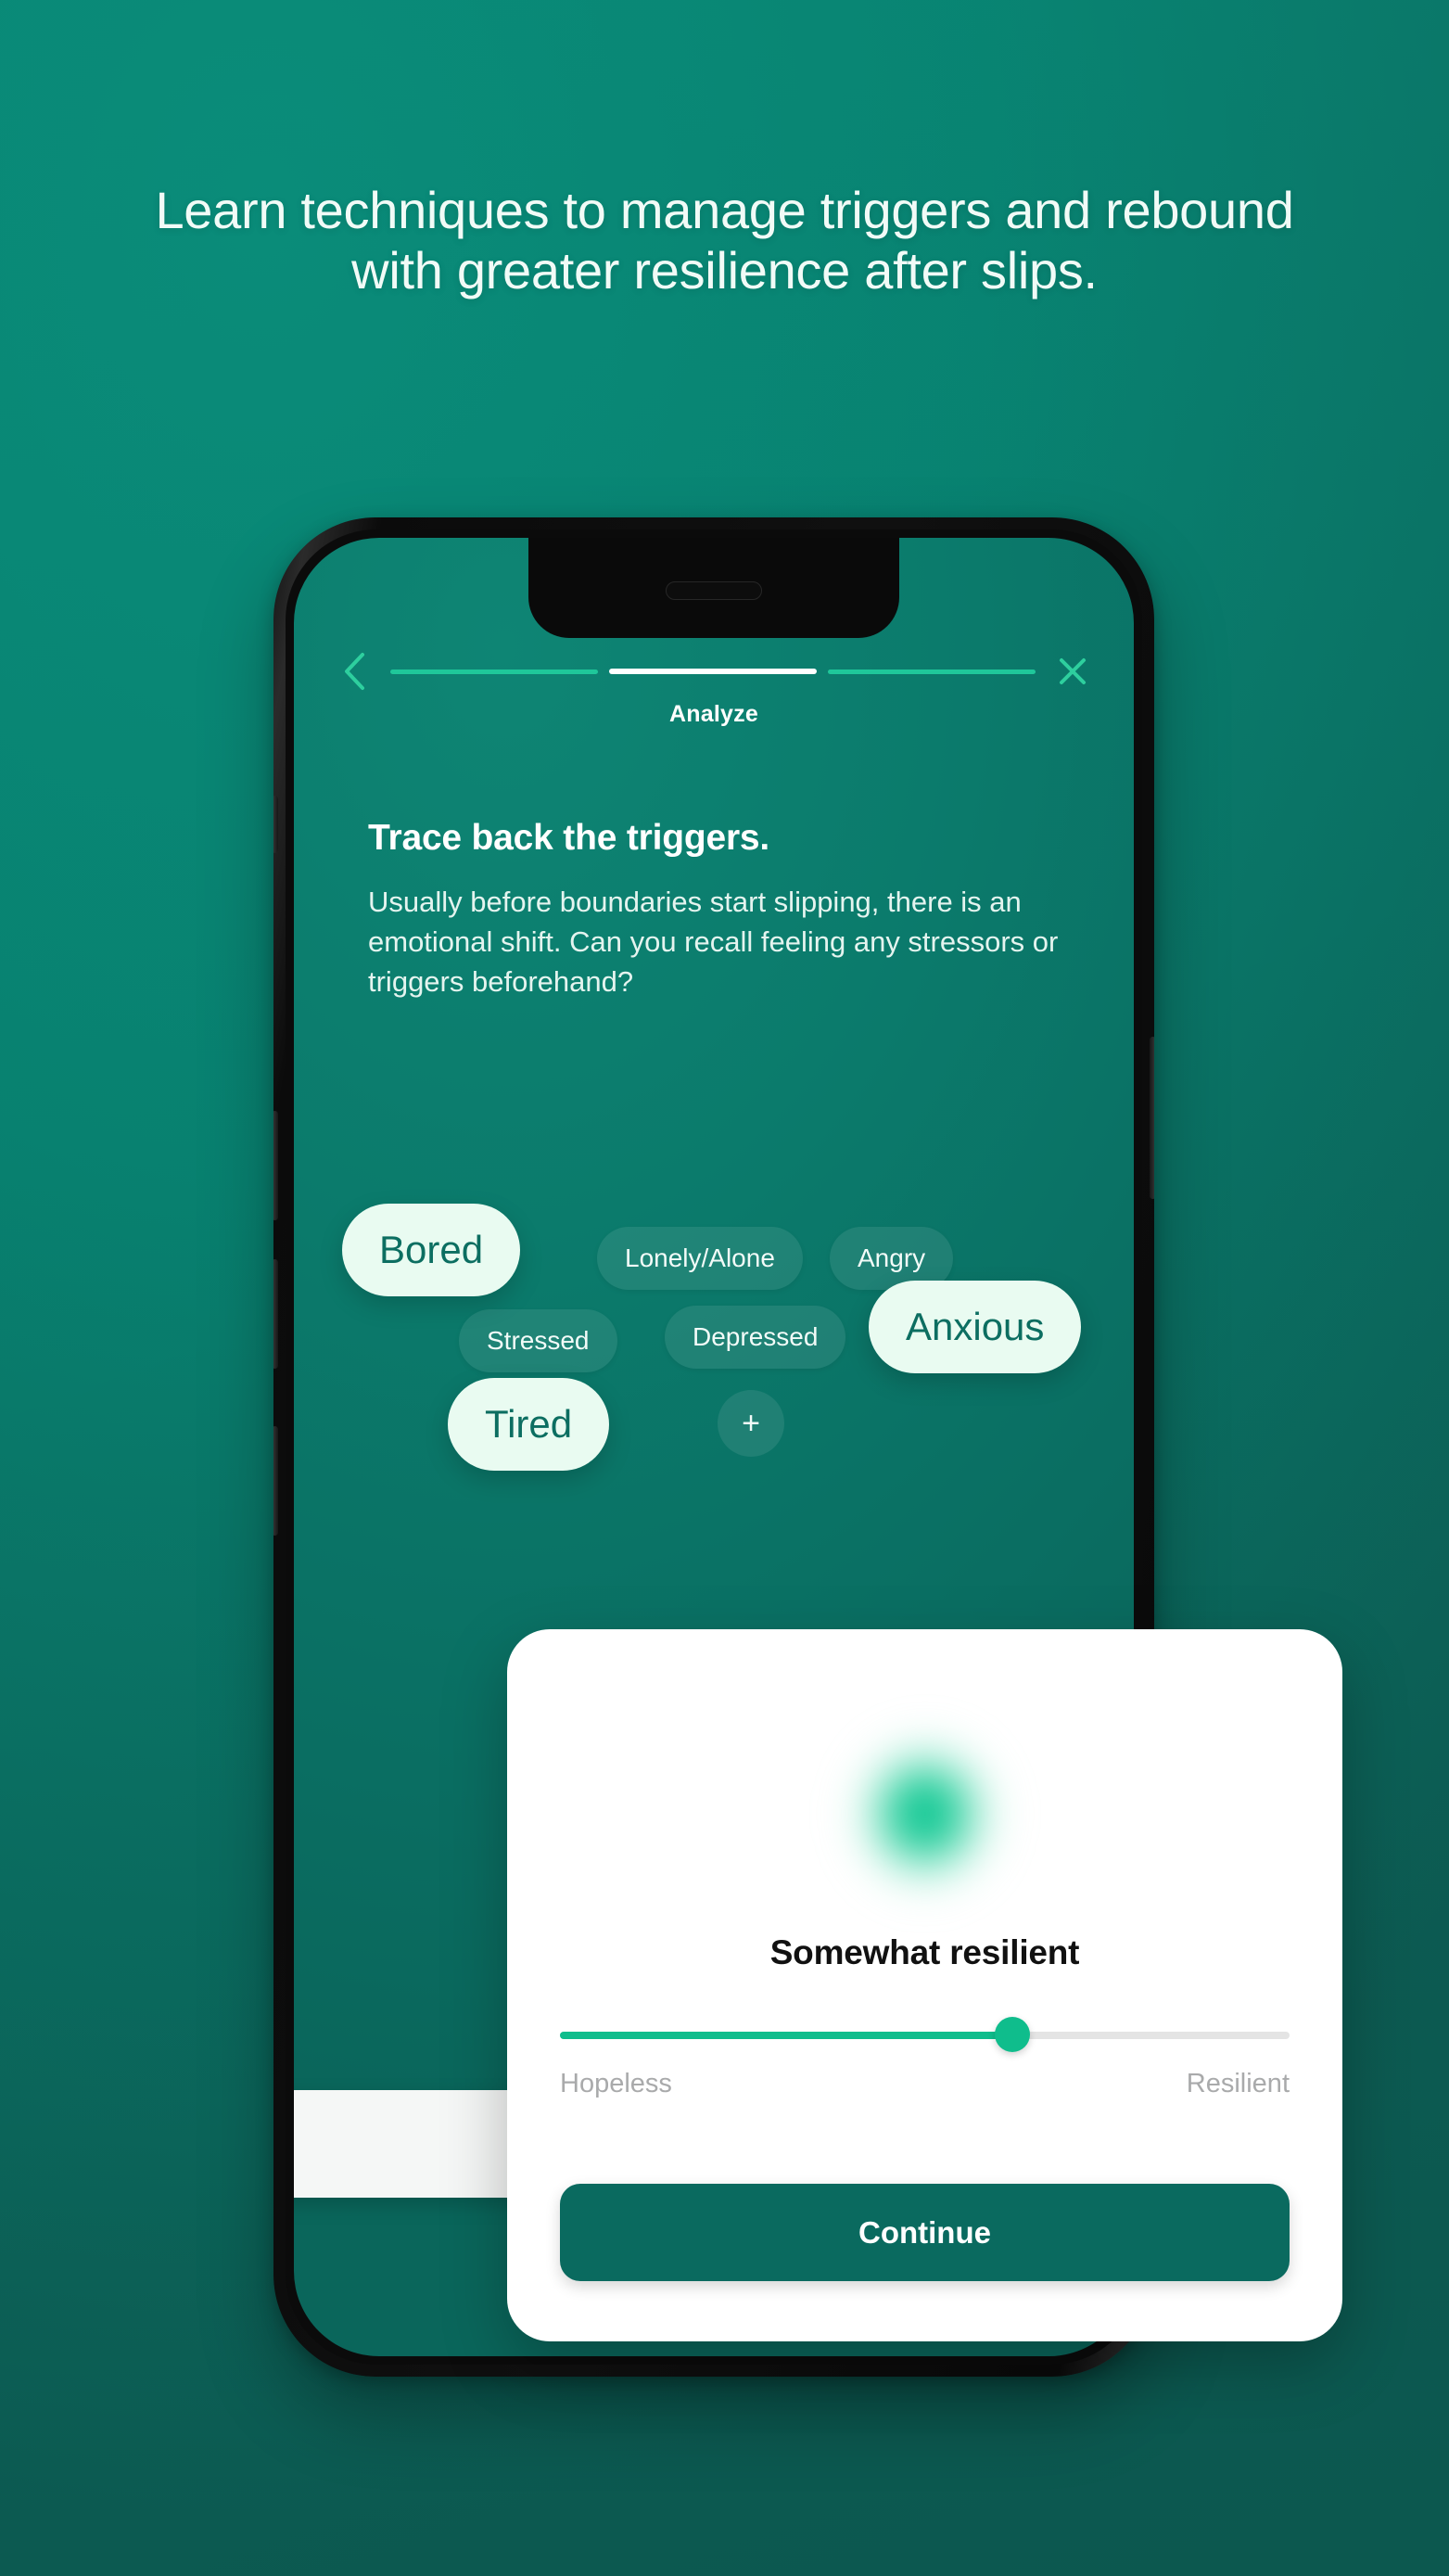  What do you see at coordinates (275, 1314) in the screenshot?
I see `phone-side-button-volume-down` at bounding box center [275, 1314].